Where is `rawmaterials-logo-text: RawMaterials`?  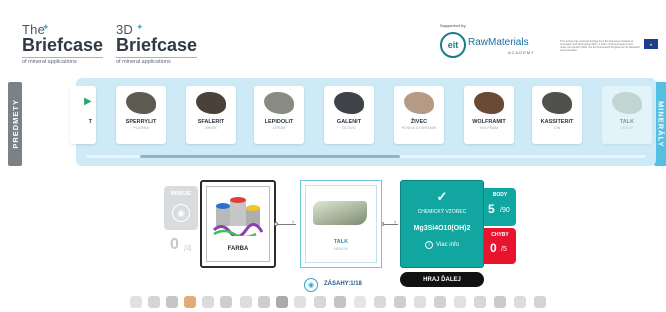
rawmaterials-logo-text: RawMaterials is located at coordinates (498, 42).